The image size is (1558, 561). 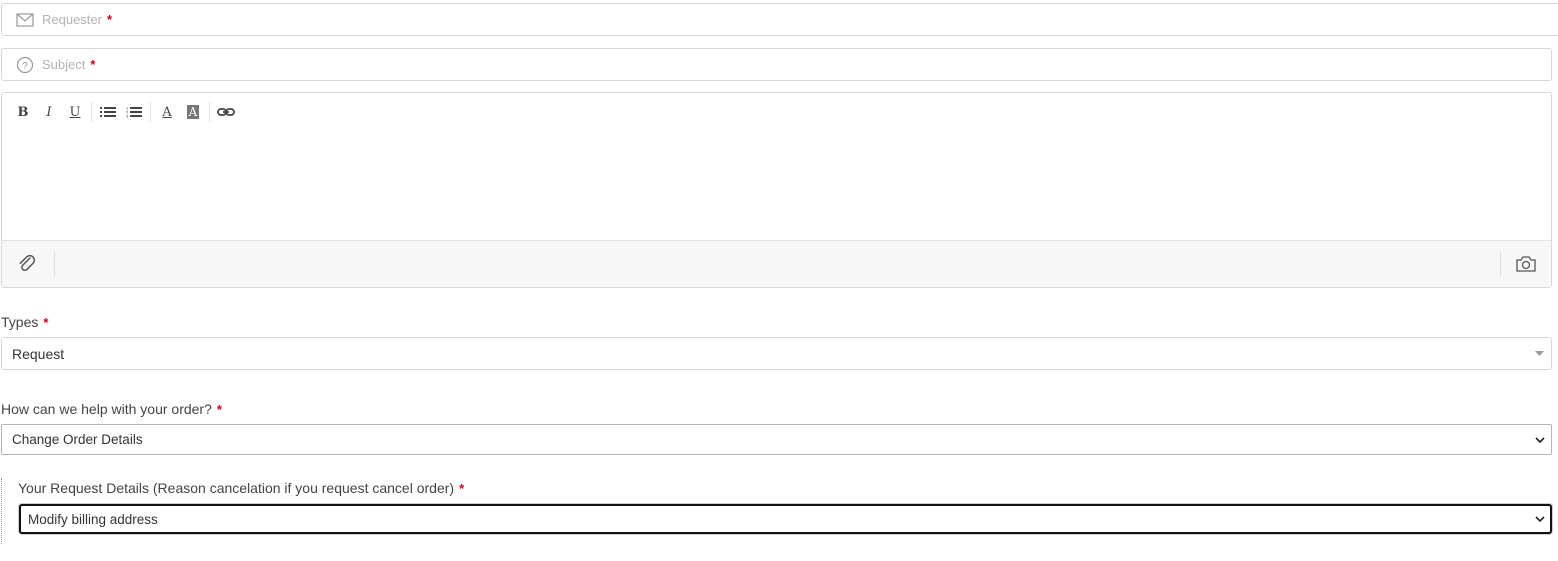 What do you see at coordinates (776, 64) in the screenshot?
I see `subject-field: ? Subject *` at bounding box center [776, 64].